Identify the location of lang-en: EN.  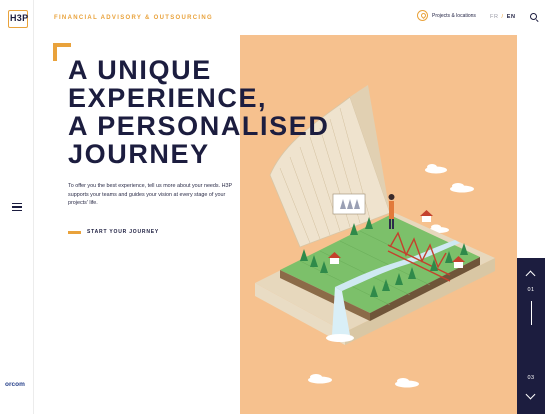
(511, 17).